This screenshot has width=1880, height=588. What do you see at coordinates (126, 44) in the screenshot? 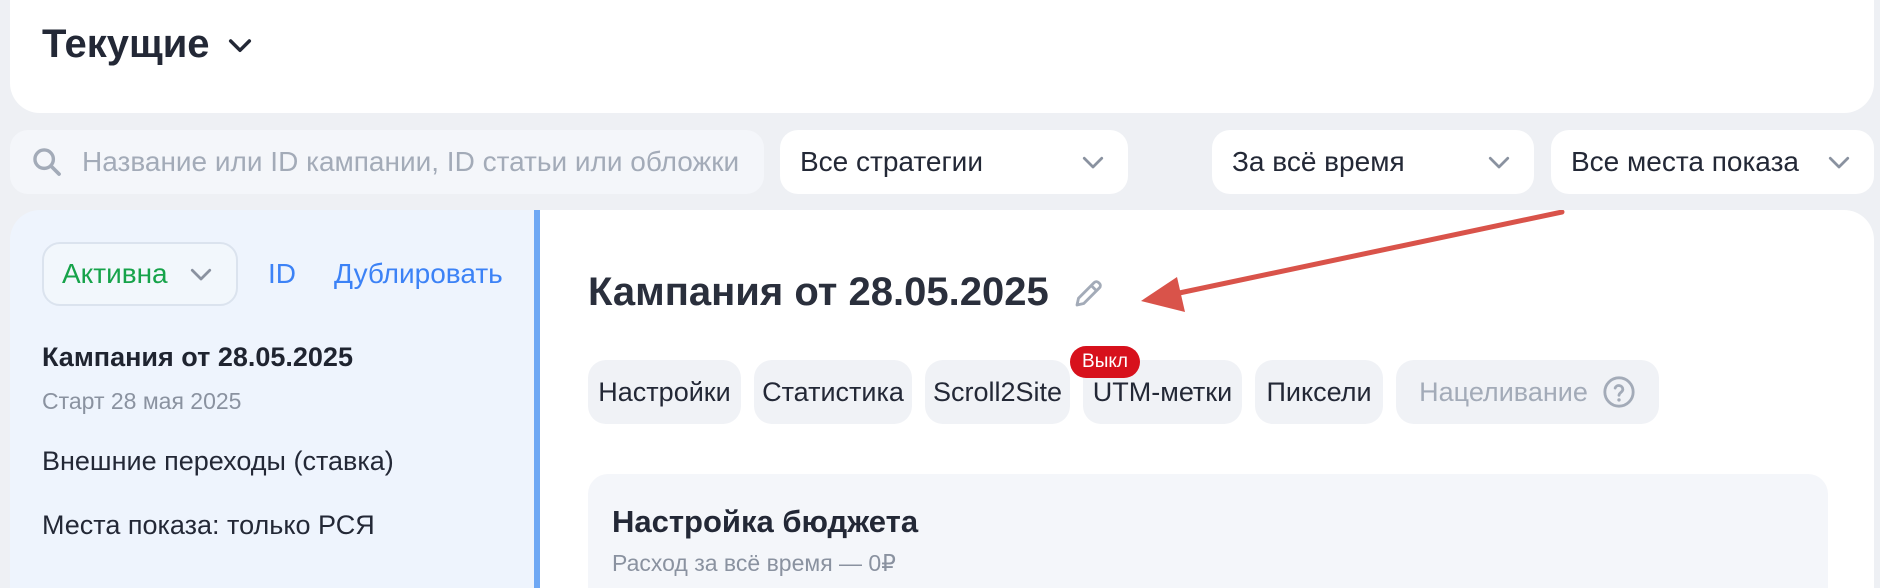
I see `header-title: Текущие` at bounding box center [126, 44].